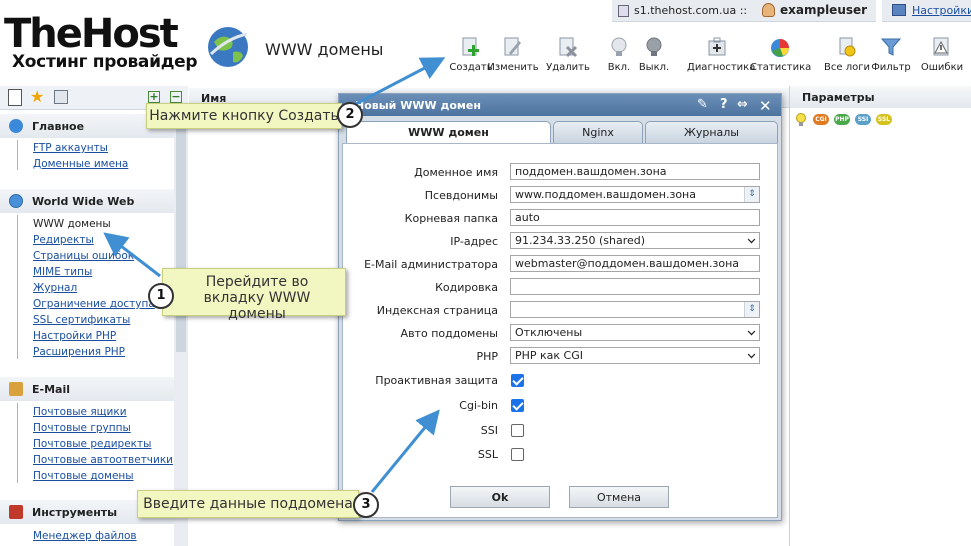 The image size is (971, 546). Describe the element at coordinates (366, 505) in the screenshot. I see `callout-3-number: 3` at that location.